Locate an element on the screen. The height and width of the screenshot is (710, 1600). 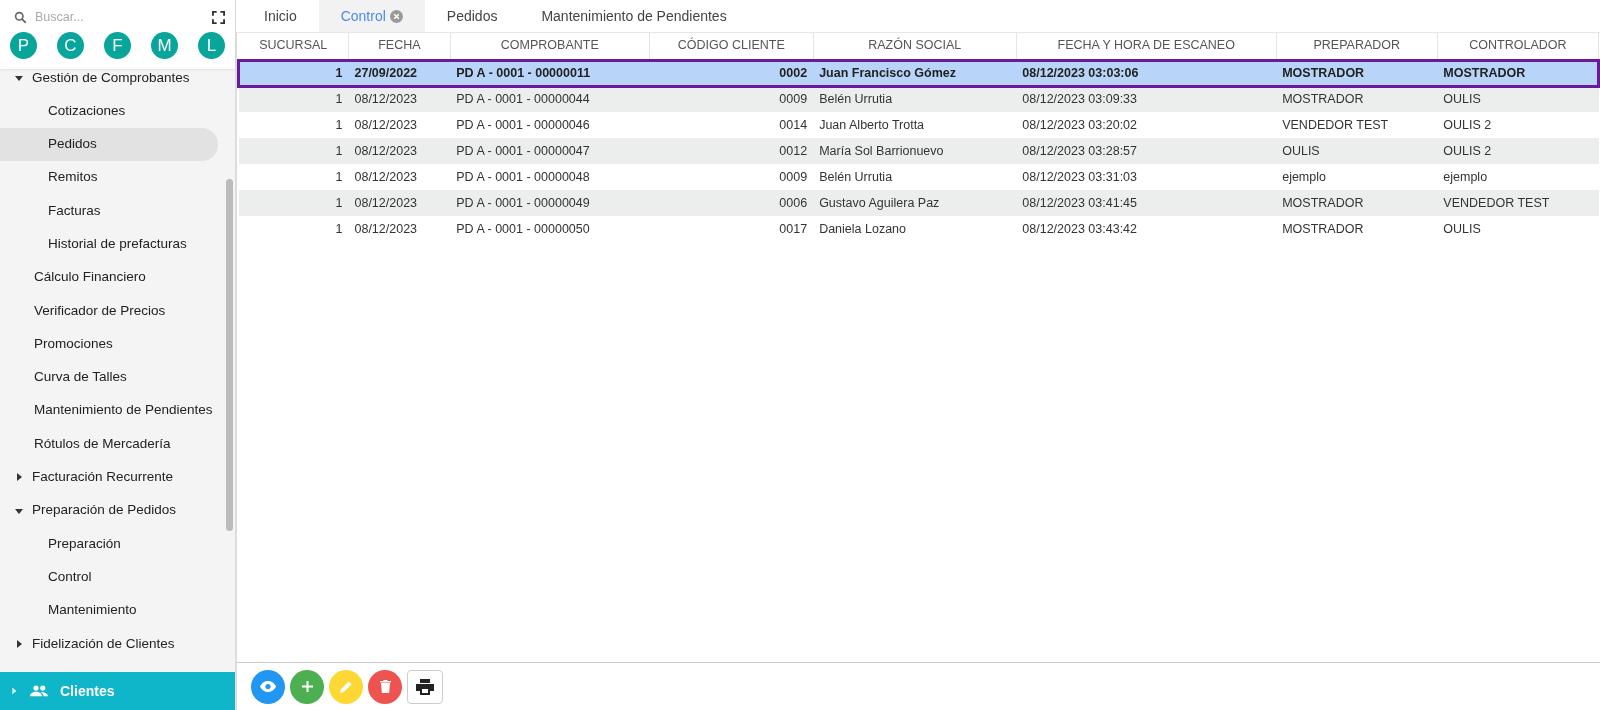
sidebar-item: Mantenimiento is located at coordinates (109, 610).